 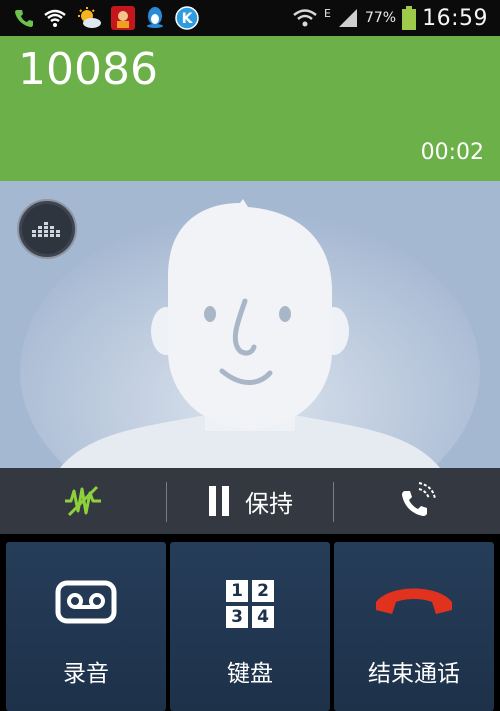 I want to click on keypad-button: 1 2 3 4 键盘, so click(x=250, y=626).